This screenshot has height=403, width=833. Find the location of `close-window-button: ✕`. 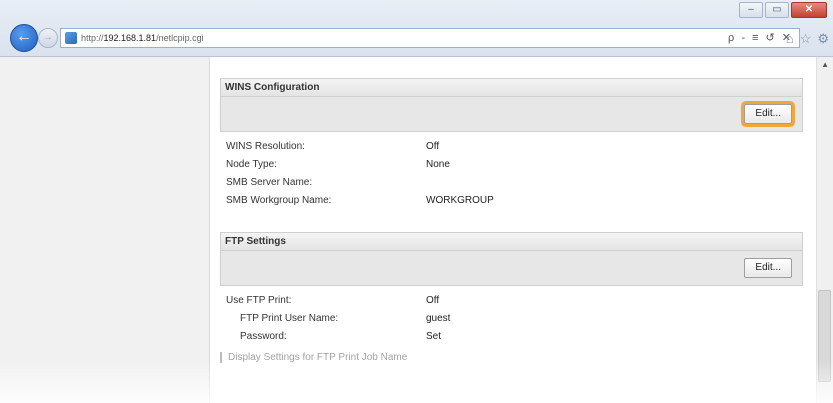

close-window-button: ✕ is located at coordinates (809, 10).